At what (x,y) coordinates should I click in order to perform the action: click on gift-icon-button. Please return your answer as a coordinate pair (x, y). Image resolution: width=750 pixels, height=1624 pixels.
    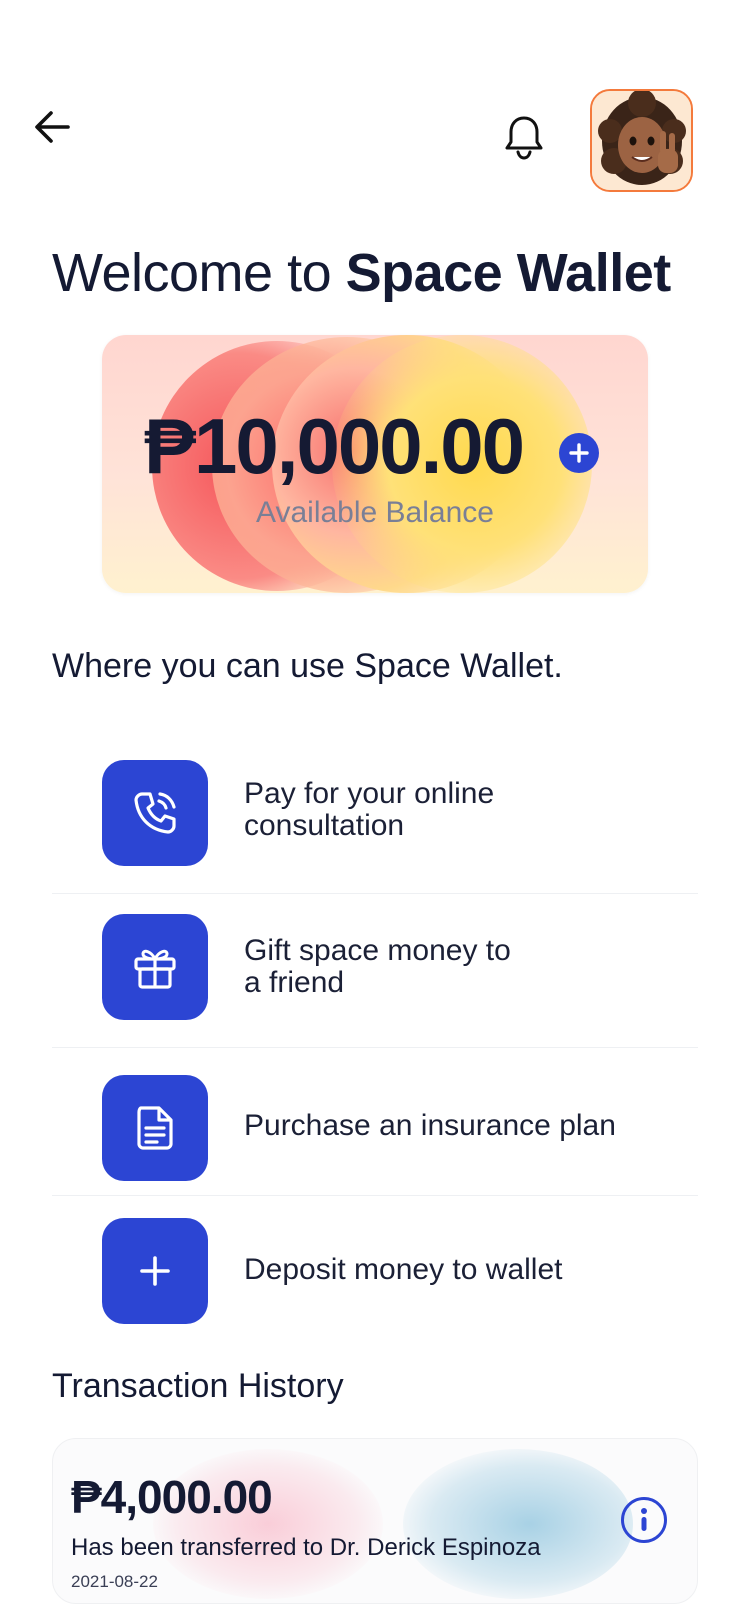
    Looking at the image, I should click on (155, 967).